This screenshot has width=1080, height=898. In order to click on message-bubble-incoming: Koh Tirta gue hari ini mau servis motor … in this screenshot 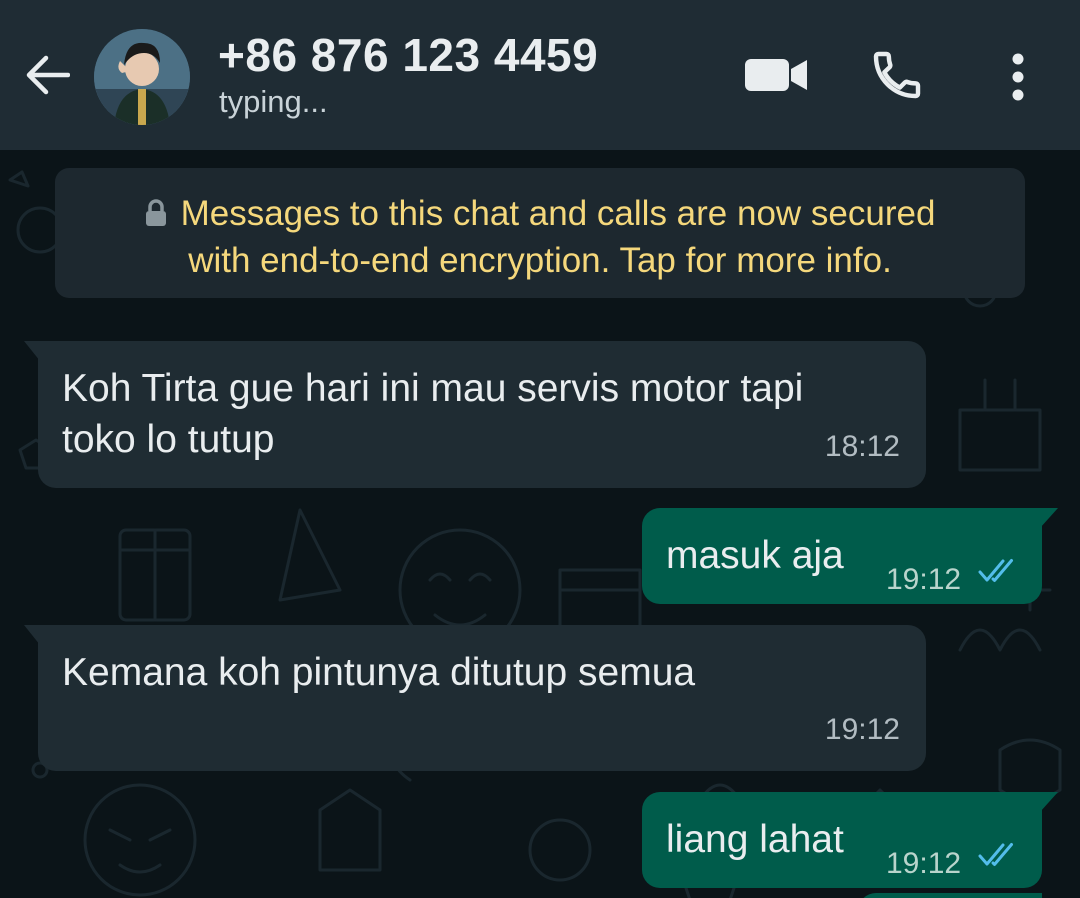, I will do `click(475, 414)`.